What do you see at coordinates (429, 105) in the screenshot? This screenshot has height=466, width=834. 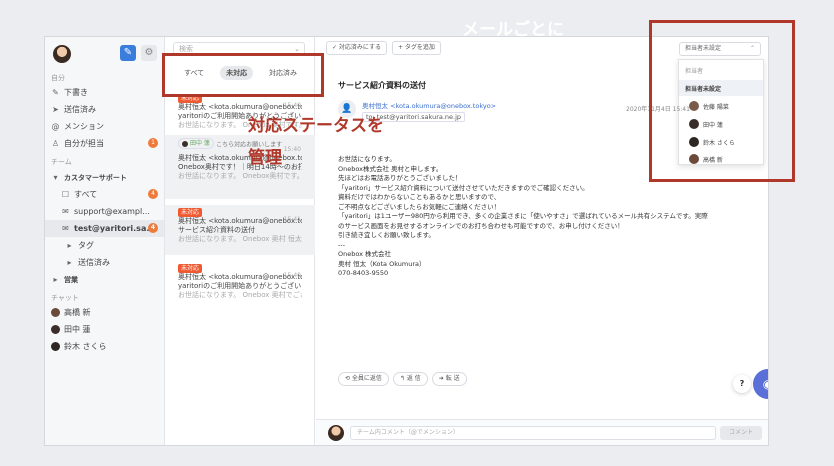 I see `sender-address: 奥村恒太 <kota.okumura@onebox.tokyo>` at bounding box center [429, 105].